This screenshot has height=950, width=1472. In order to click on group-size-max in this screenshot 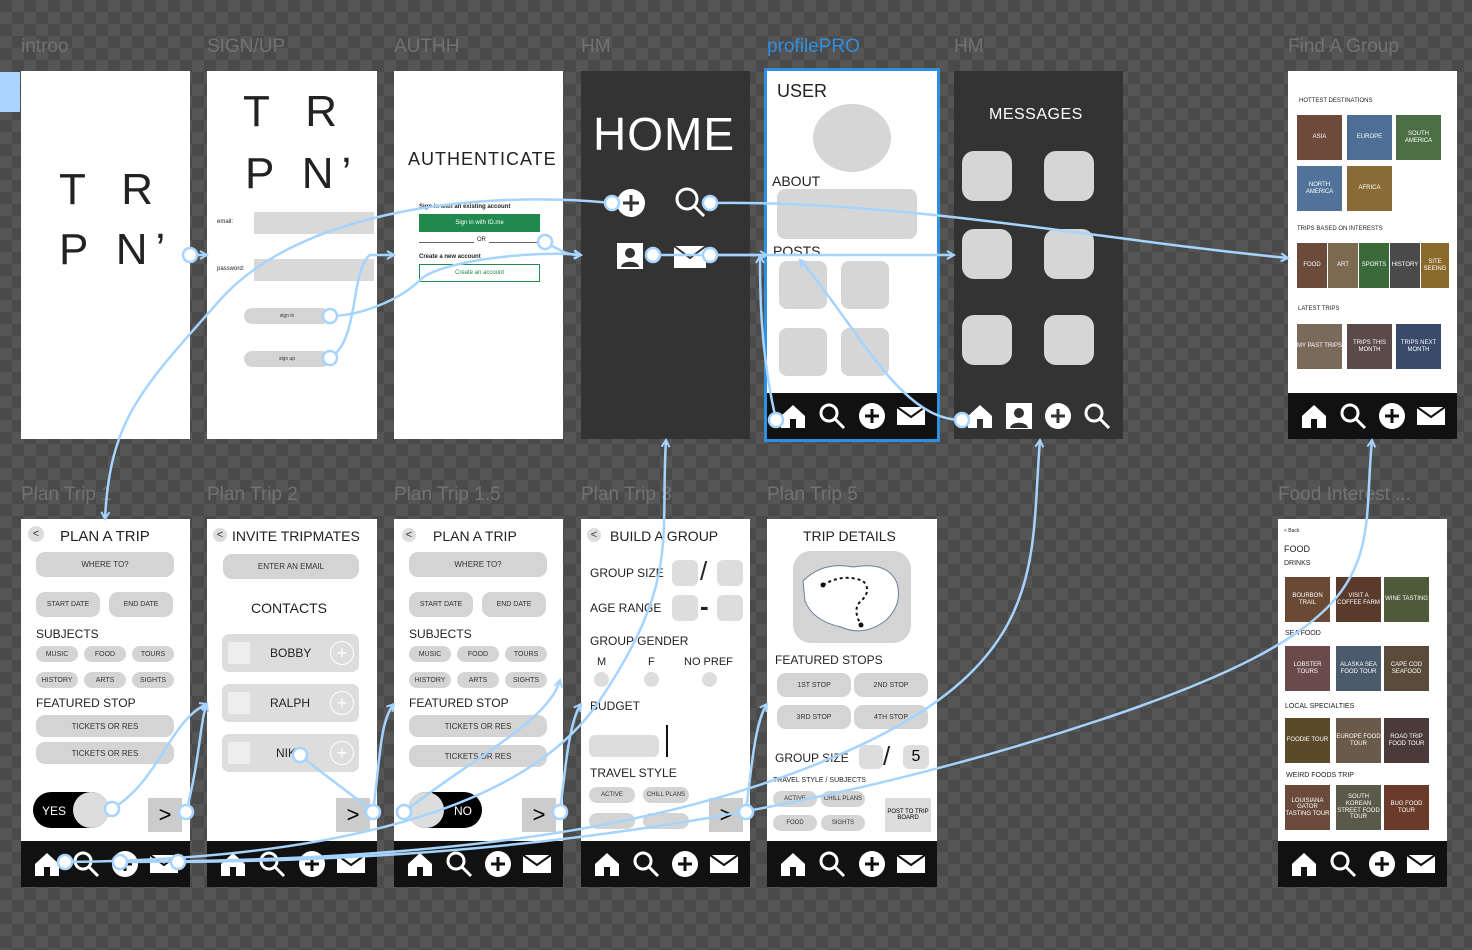, I will do `click(730, 573)`.